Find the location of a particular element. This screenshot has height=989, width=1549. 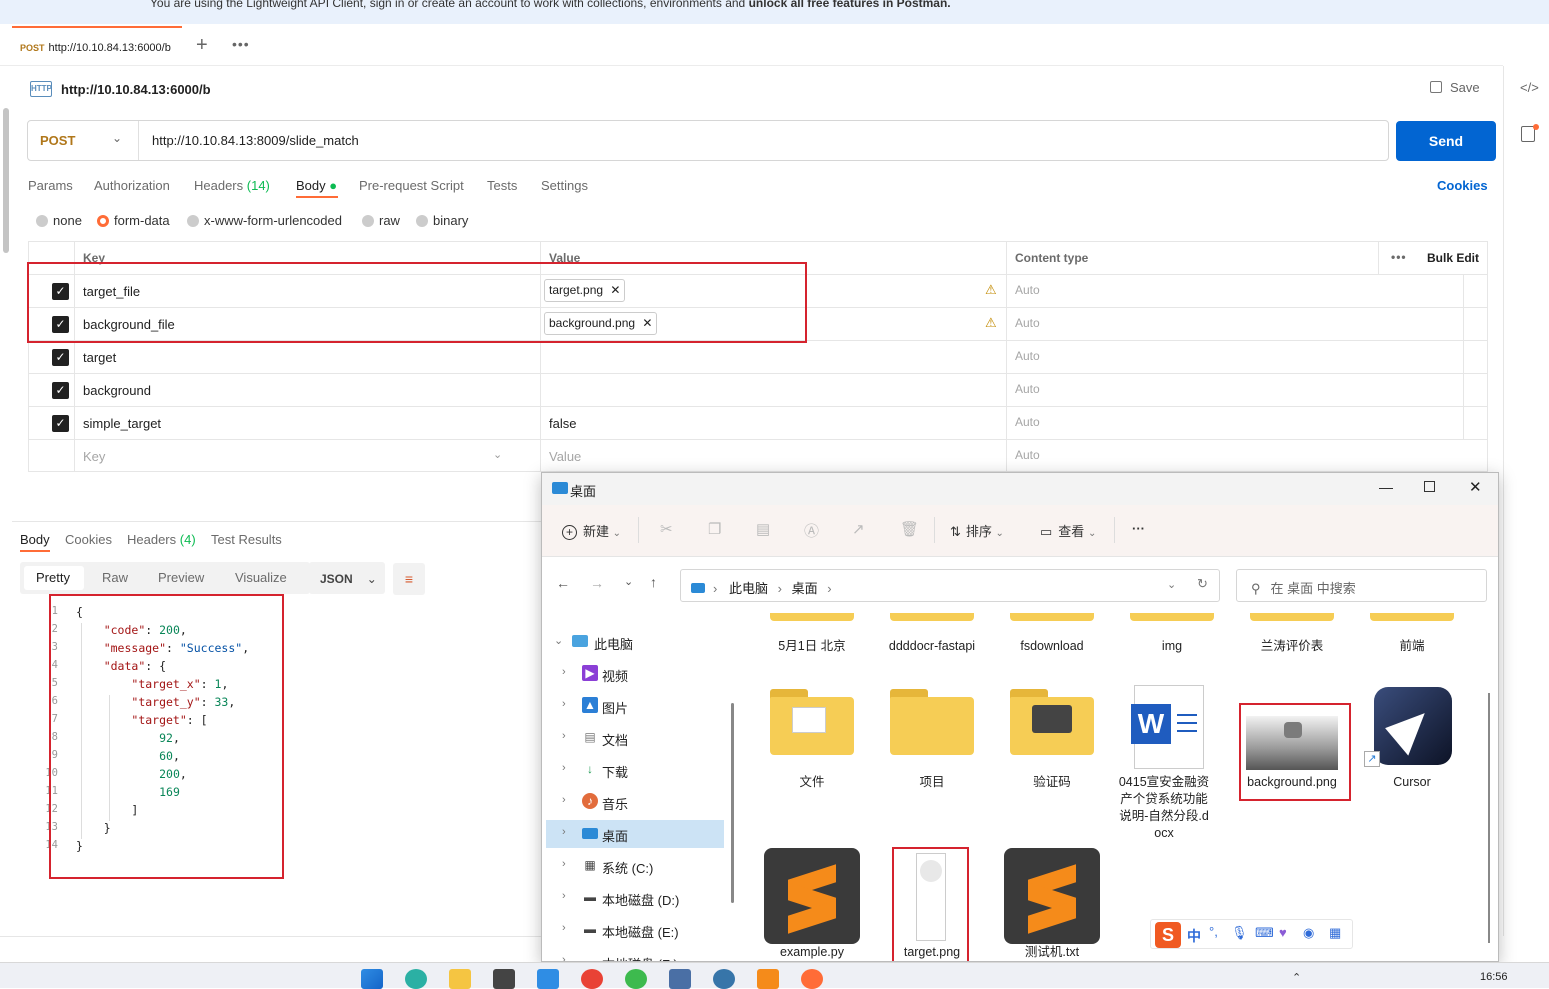

postman-icon is located at coordinates (812, 979).